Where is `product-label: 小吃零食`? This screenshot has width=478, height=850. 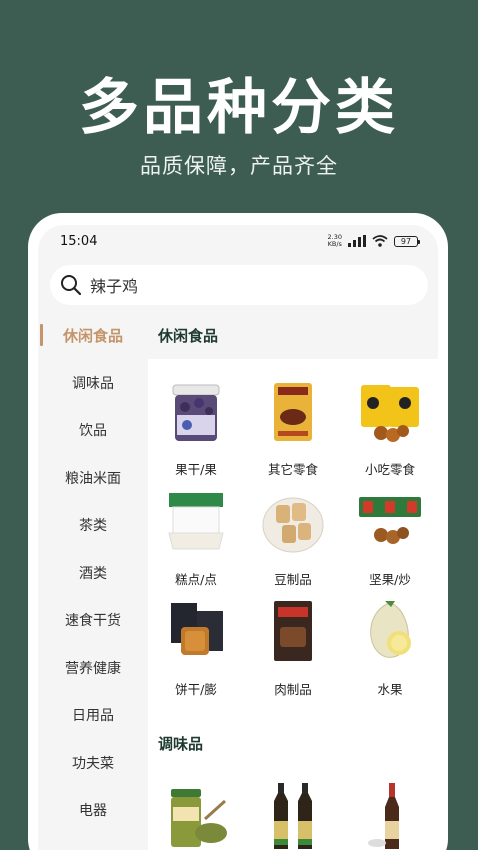 product-label: 小吃零食 is located at coordinates (389, 469).